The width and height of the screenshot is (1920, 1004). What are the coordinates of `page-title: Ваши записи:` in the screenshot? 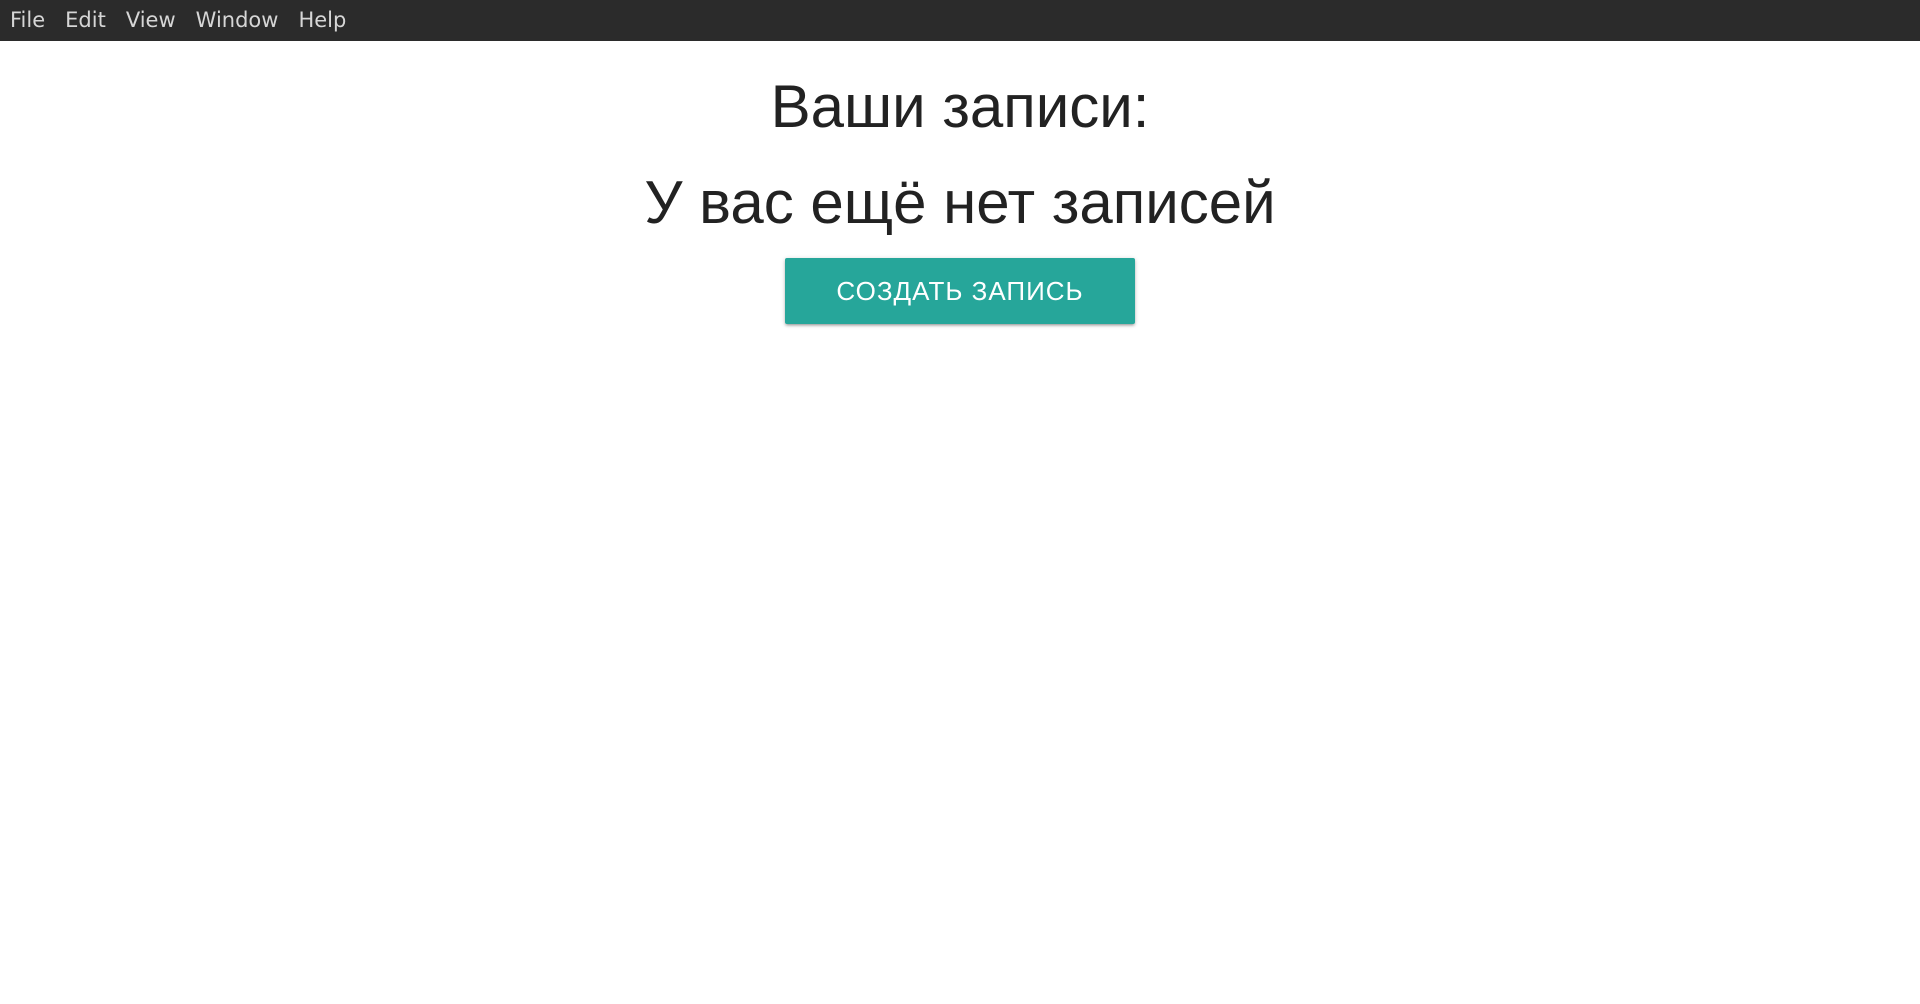 It's located at (960, 106).